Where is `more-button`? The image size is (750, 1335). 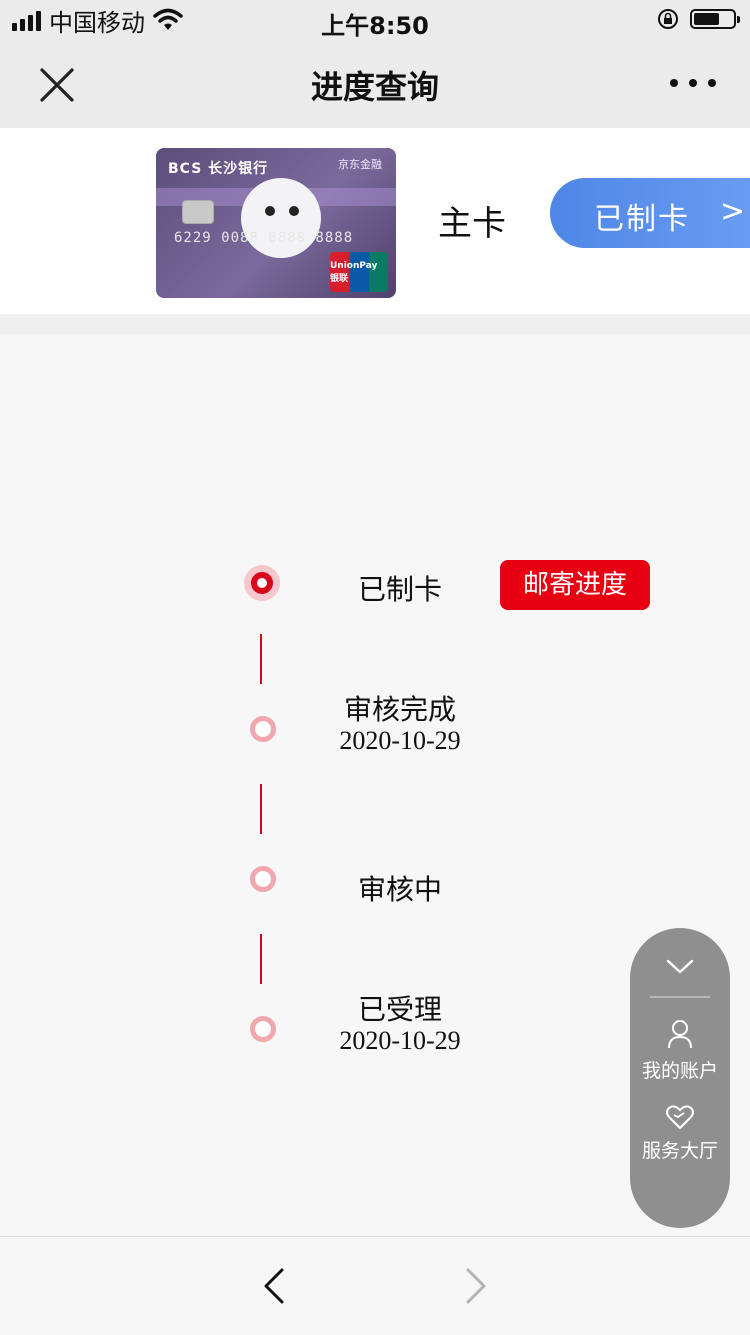
more-button is located at coordinates (693, 83).